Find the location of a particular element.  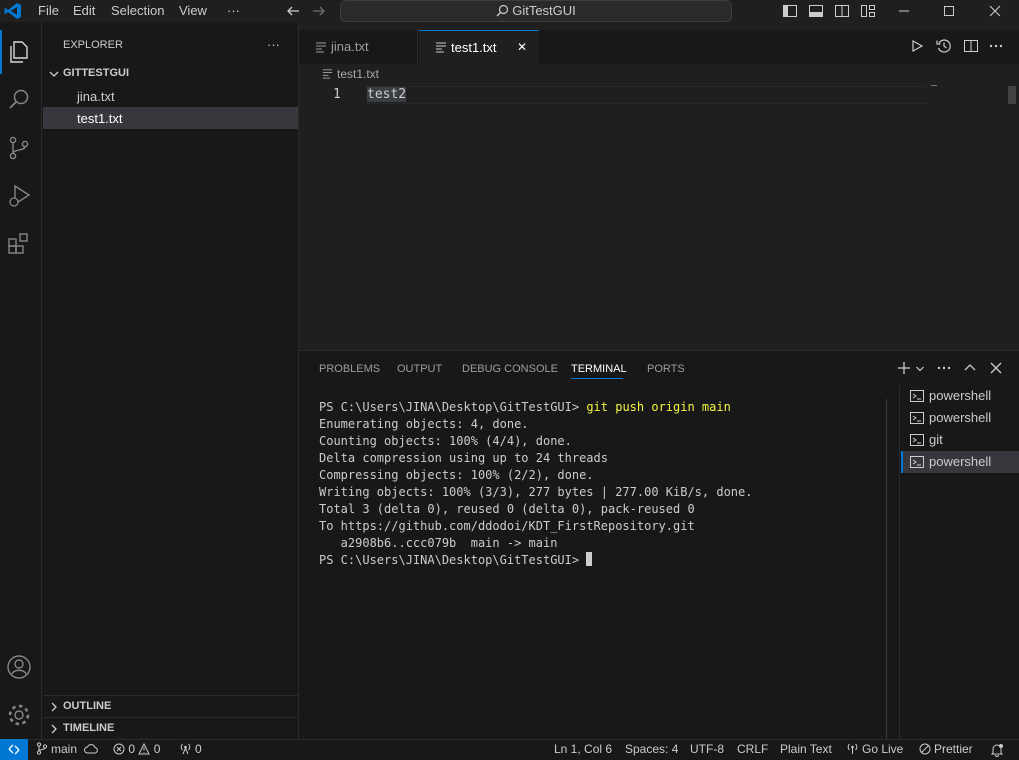

run-debug-icon is located at coordinates (19, 196).